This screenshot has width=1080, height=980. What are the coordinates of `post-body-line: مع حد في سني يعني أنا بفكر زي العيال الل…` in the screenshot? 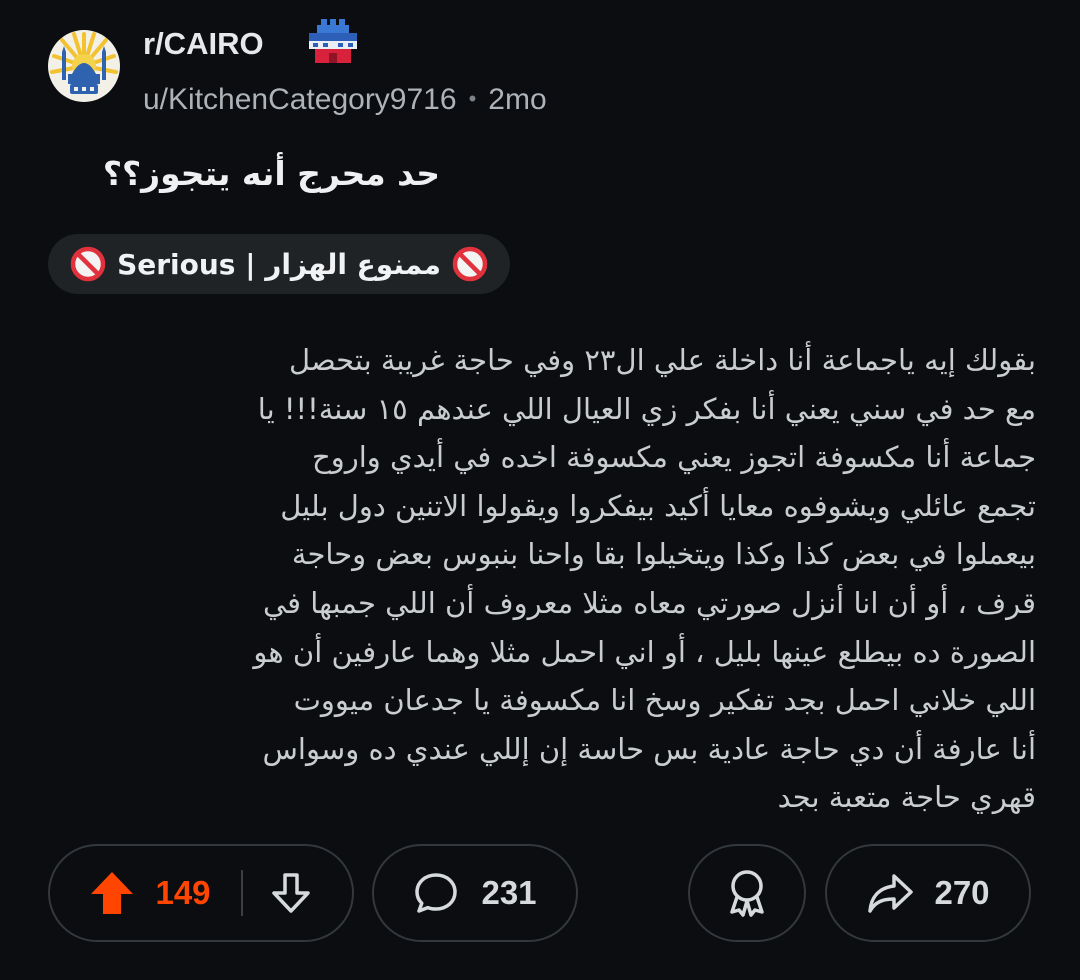 It's located at (646, 408).